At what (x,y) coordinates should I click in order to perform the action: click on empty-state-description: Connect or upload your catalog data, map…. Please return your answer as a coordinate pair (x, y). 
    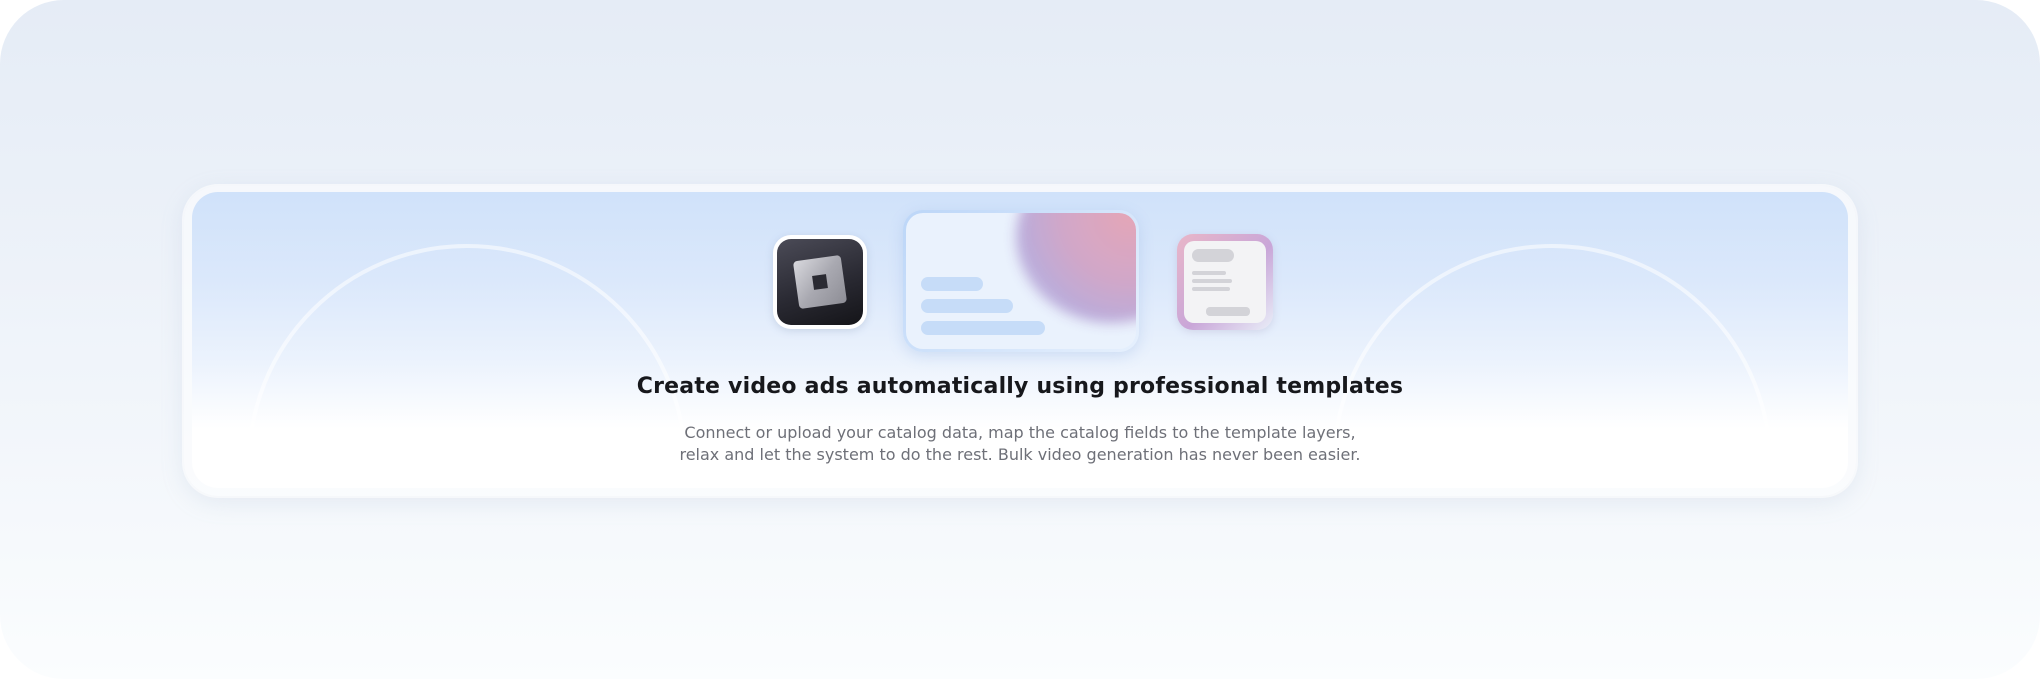
    Looking at the image, I should click on (1020, 444).